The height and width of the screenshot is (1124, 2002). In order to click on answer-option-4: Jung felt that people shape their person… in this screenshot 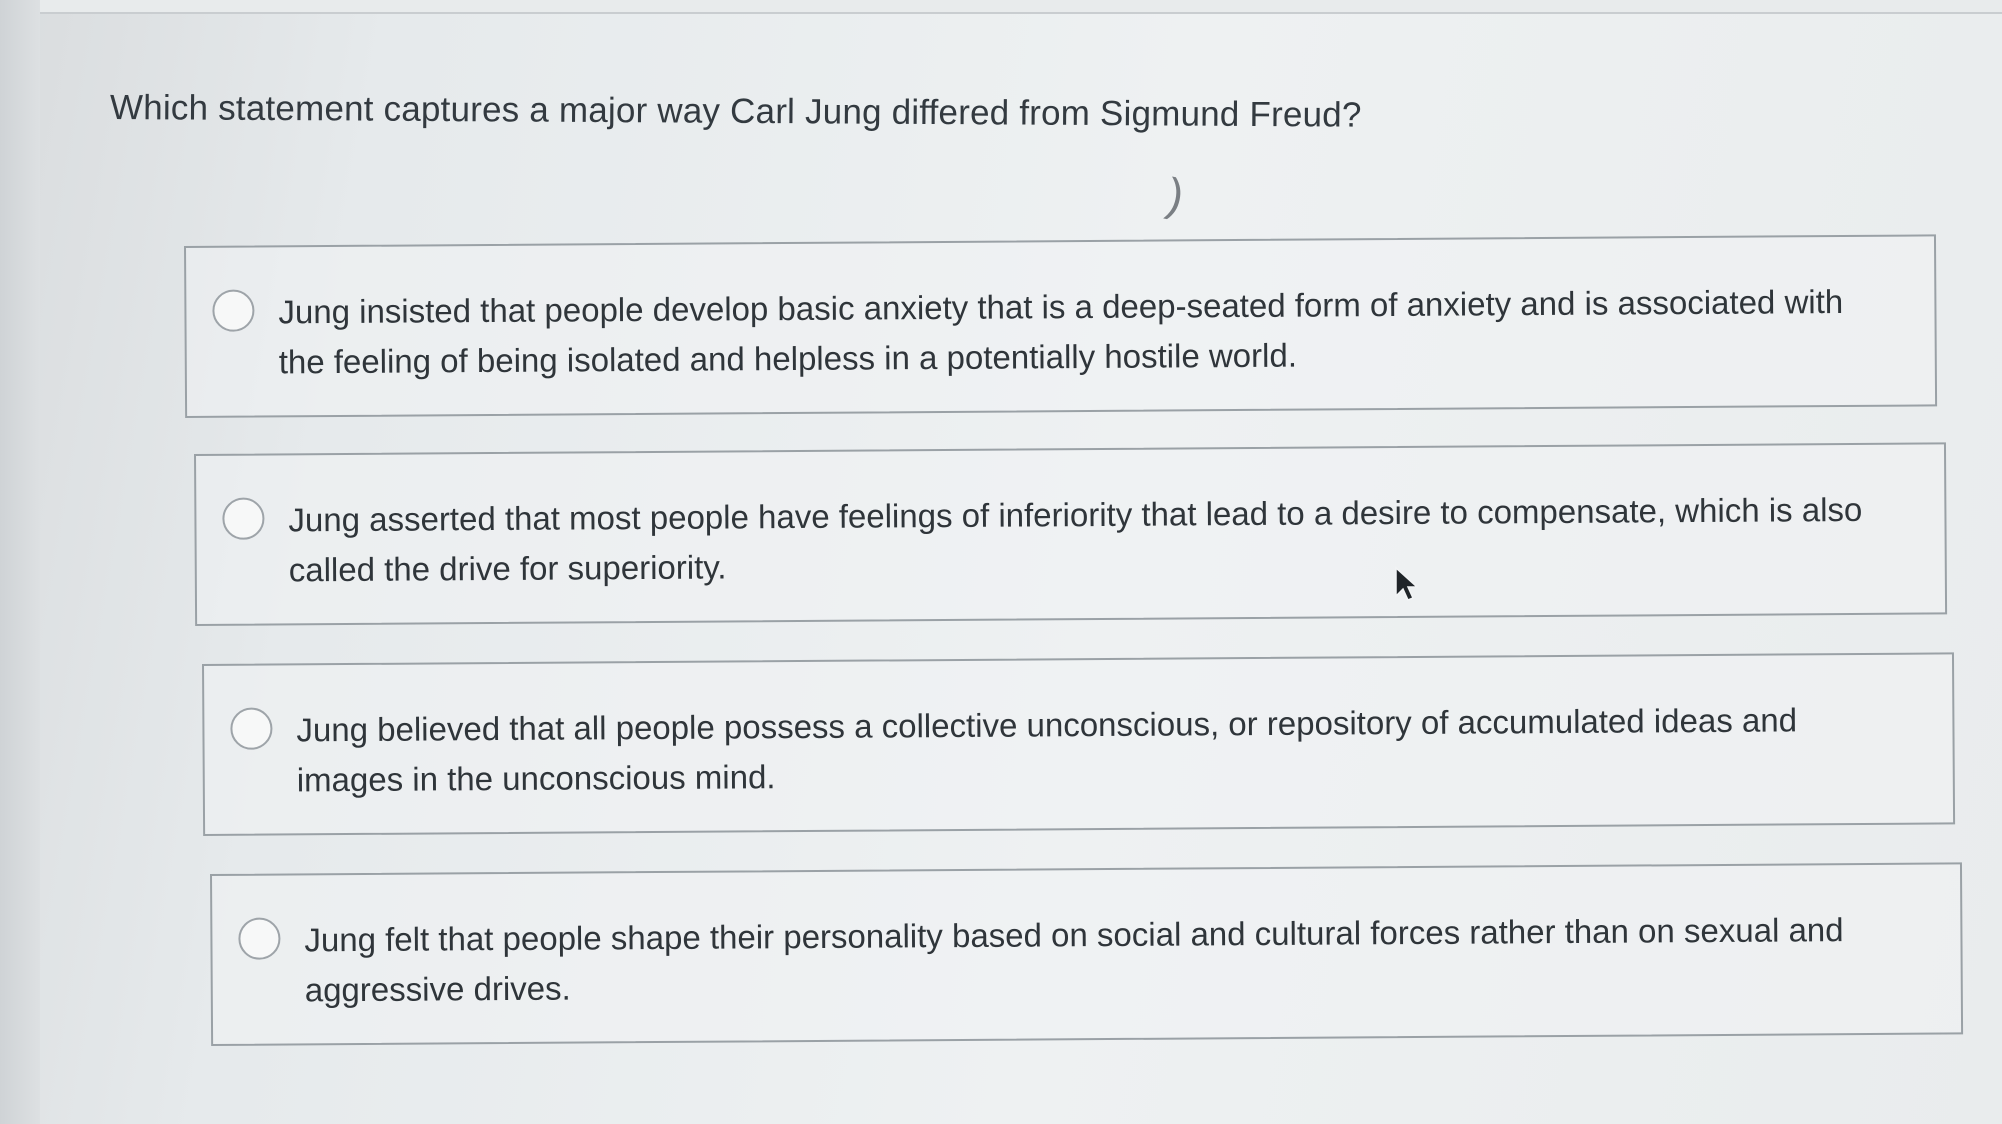, I will do `click(1087, 954)`.